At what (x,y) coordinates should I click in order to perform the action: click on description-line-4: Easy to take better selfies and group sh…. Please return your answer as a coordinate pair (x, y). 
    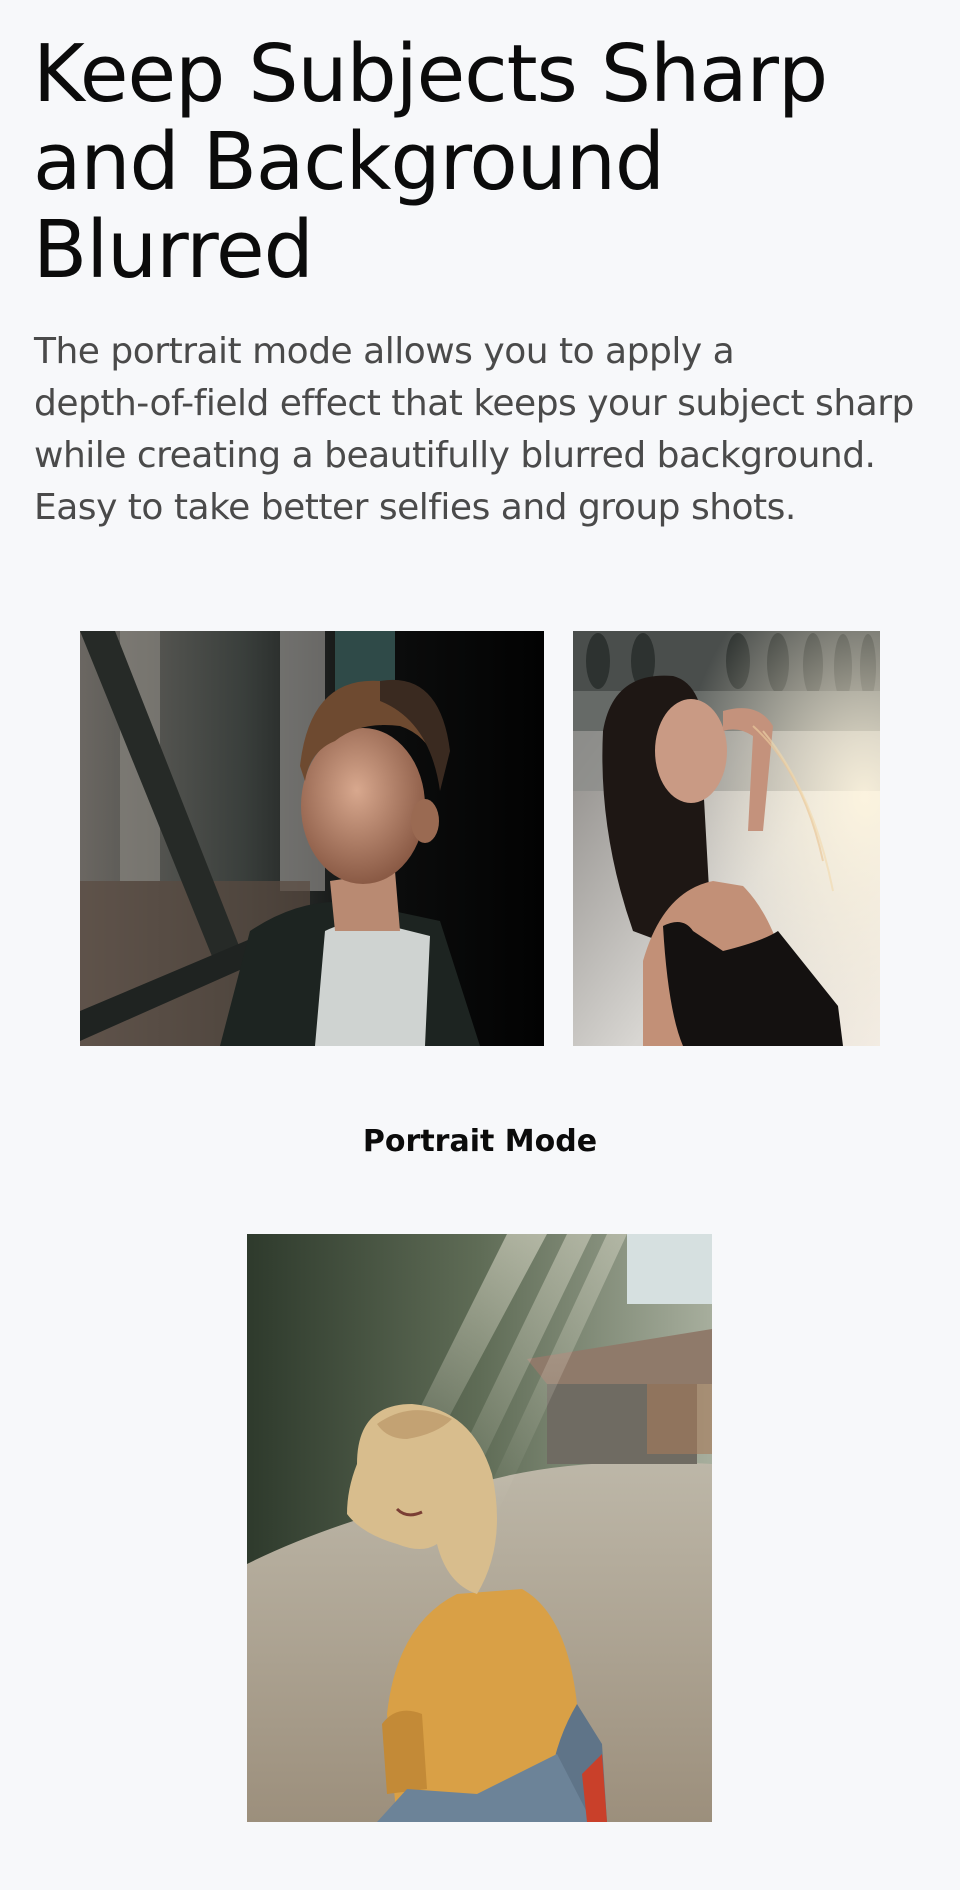
    Looking at the image, I should click on (415, 507).